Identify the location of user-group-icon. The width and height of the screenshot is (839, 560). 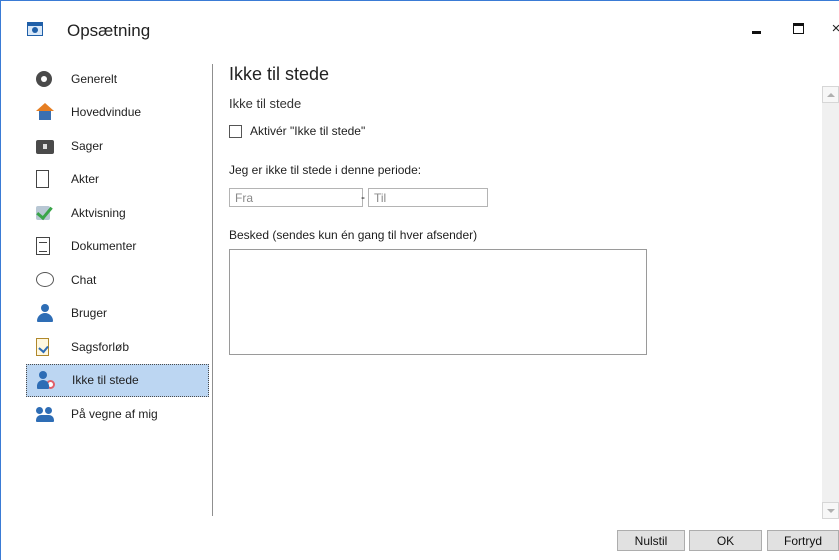
(45, 414).